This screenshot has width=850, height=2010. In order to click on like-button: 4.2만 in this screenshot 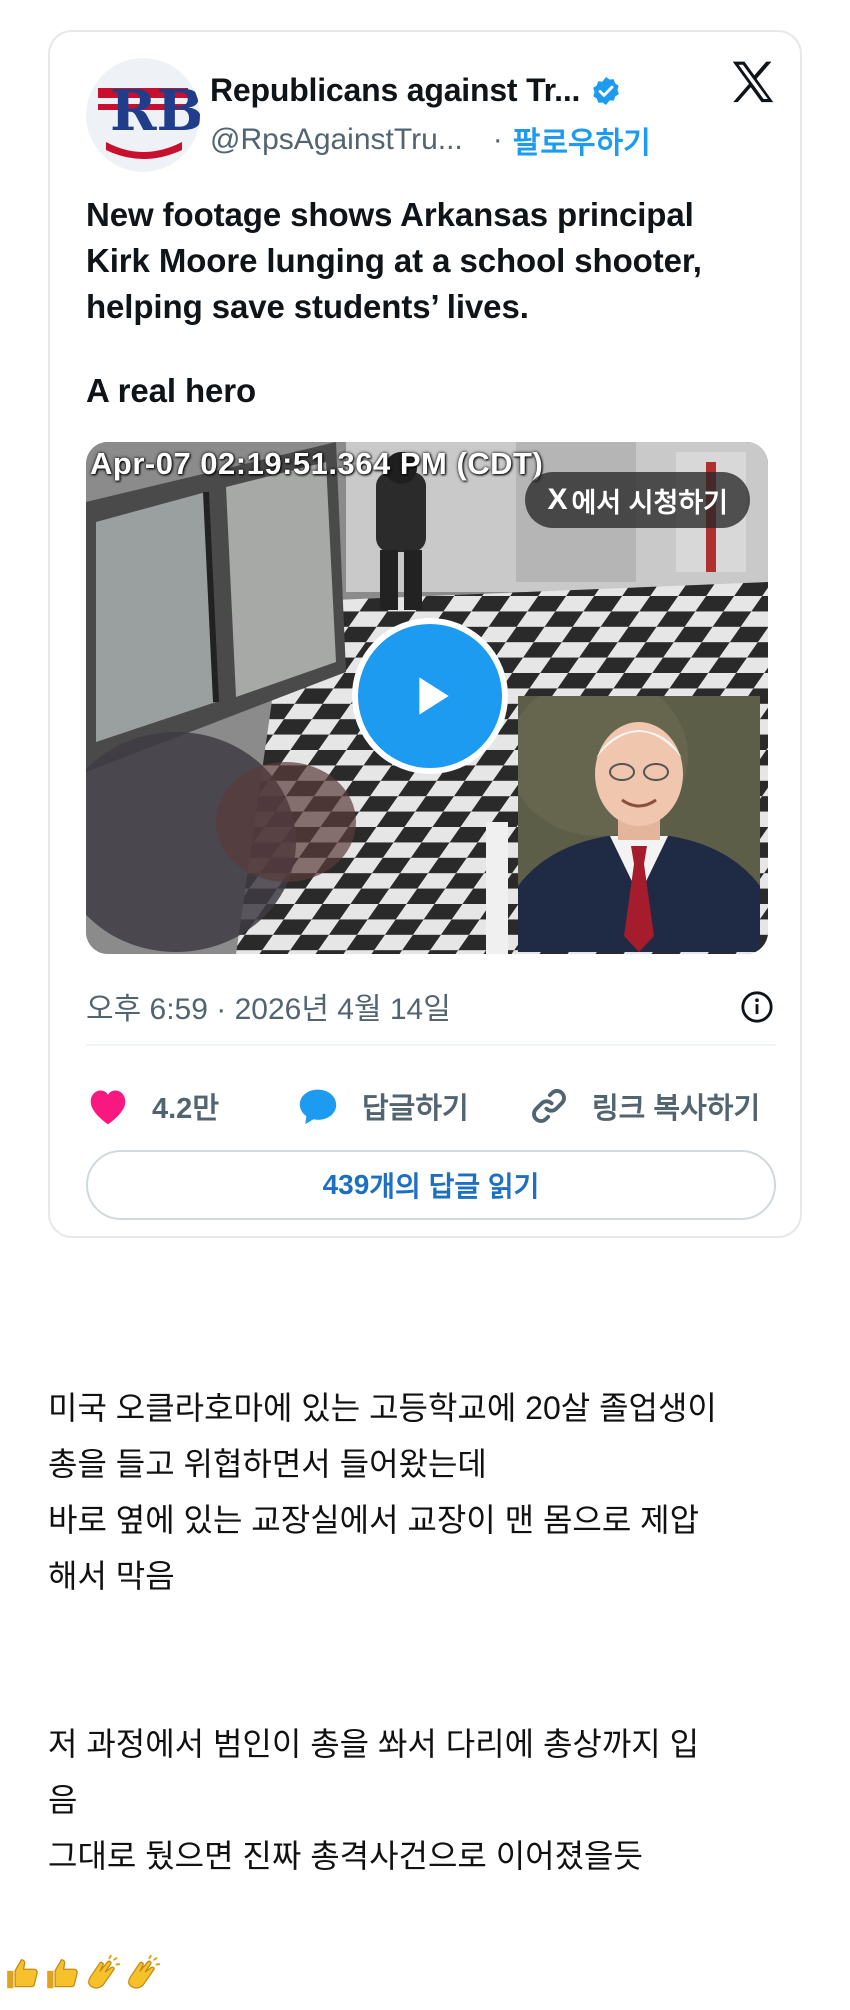, I will do `click(152, 1106)`.